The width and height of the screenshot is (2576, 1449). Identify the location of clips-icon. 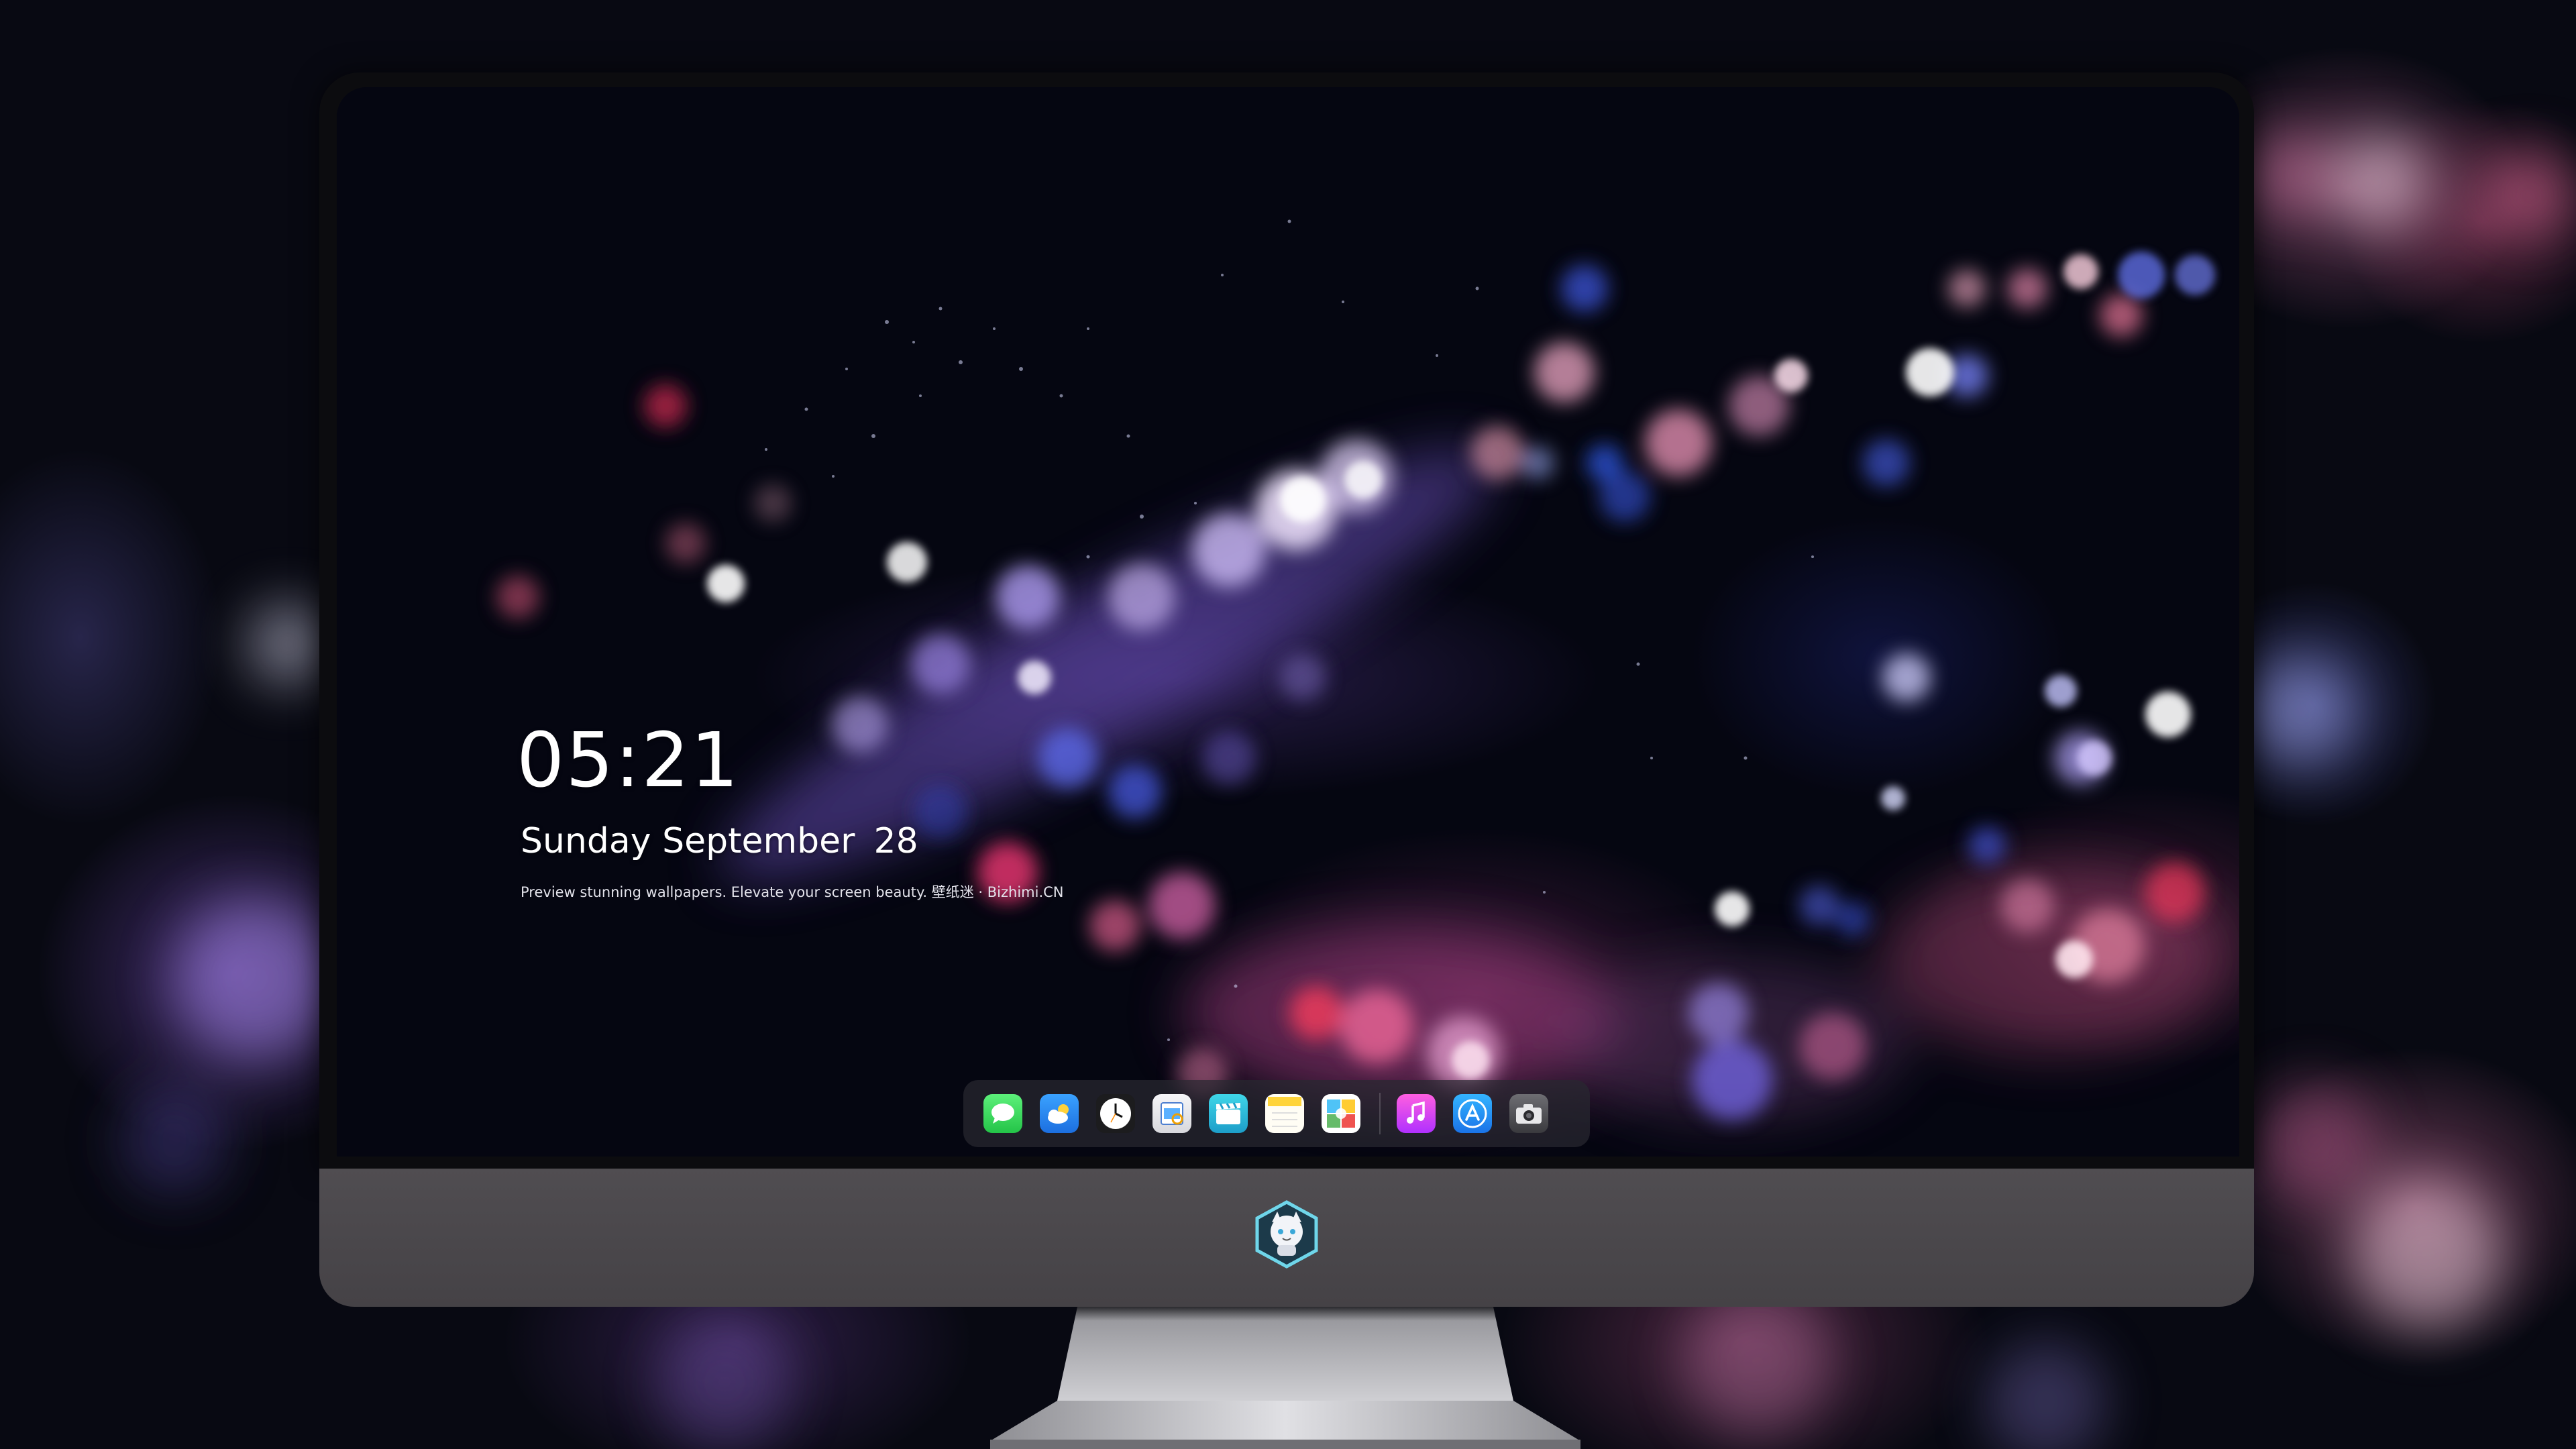
(1228, 1113).